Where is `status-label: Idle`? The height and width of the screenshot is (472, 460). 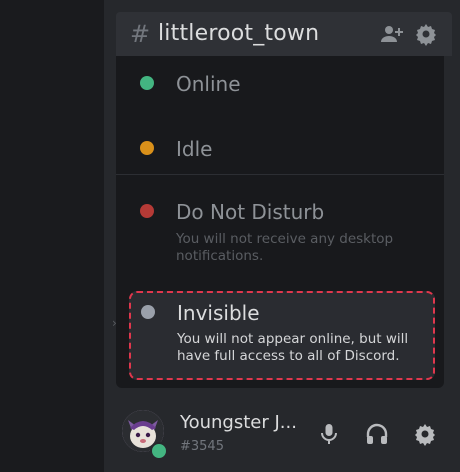
status-label: Idle is located at coordinates (194, 149).